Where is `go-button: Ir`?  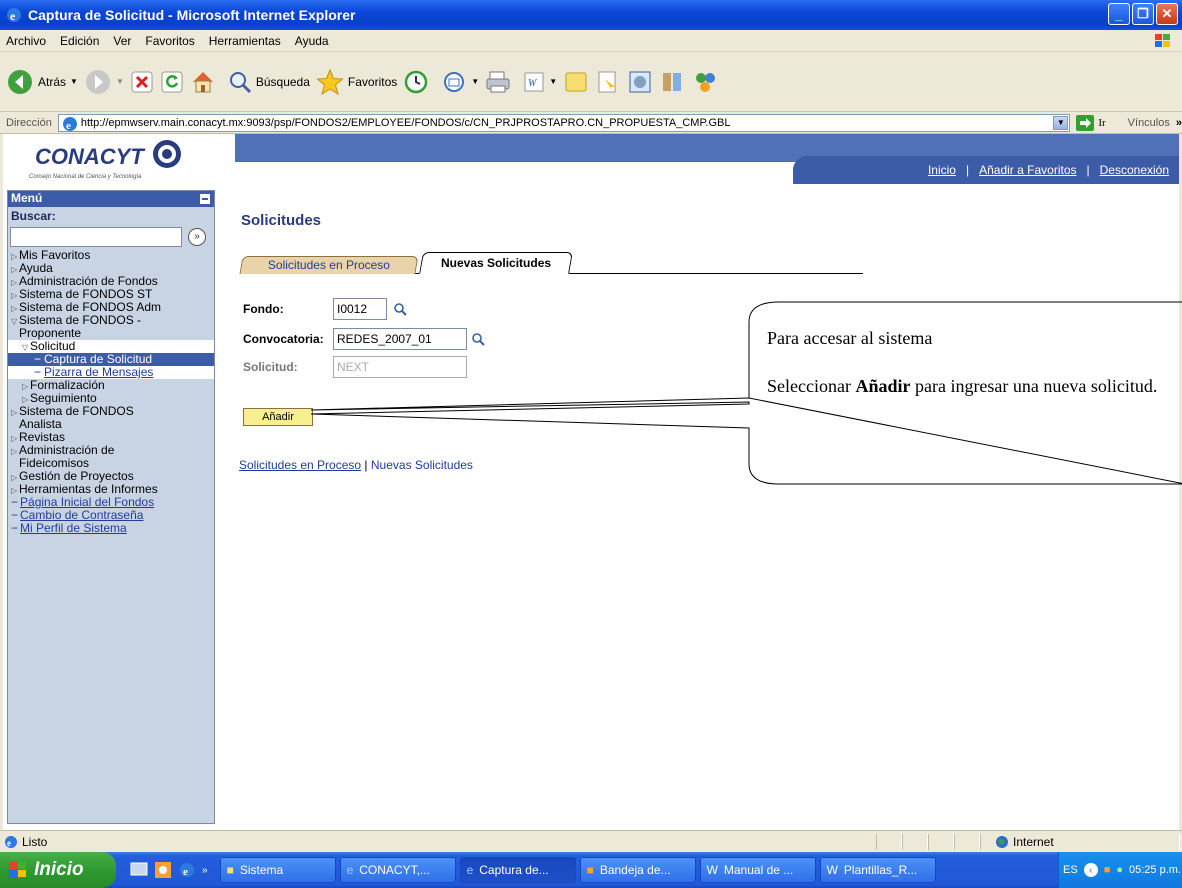 go-button: Ir is located at coordinates (1091, 122).